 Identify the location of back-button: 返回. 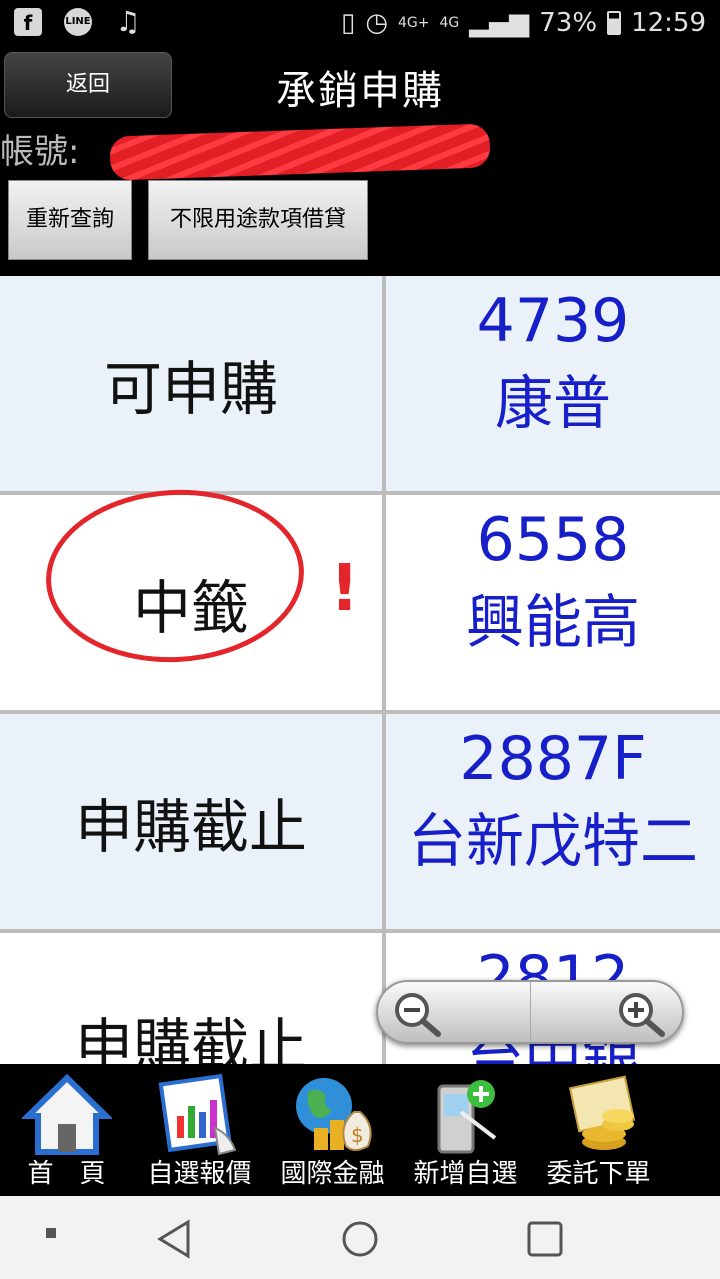
(88, 85).